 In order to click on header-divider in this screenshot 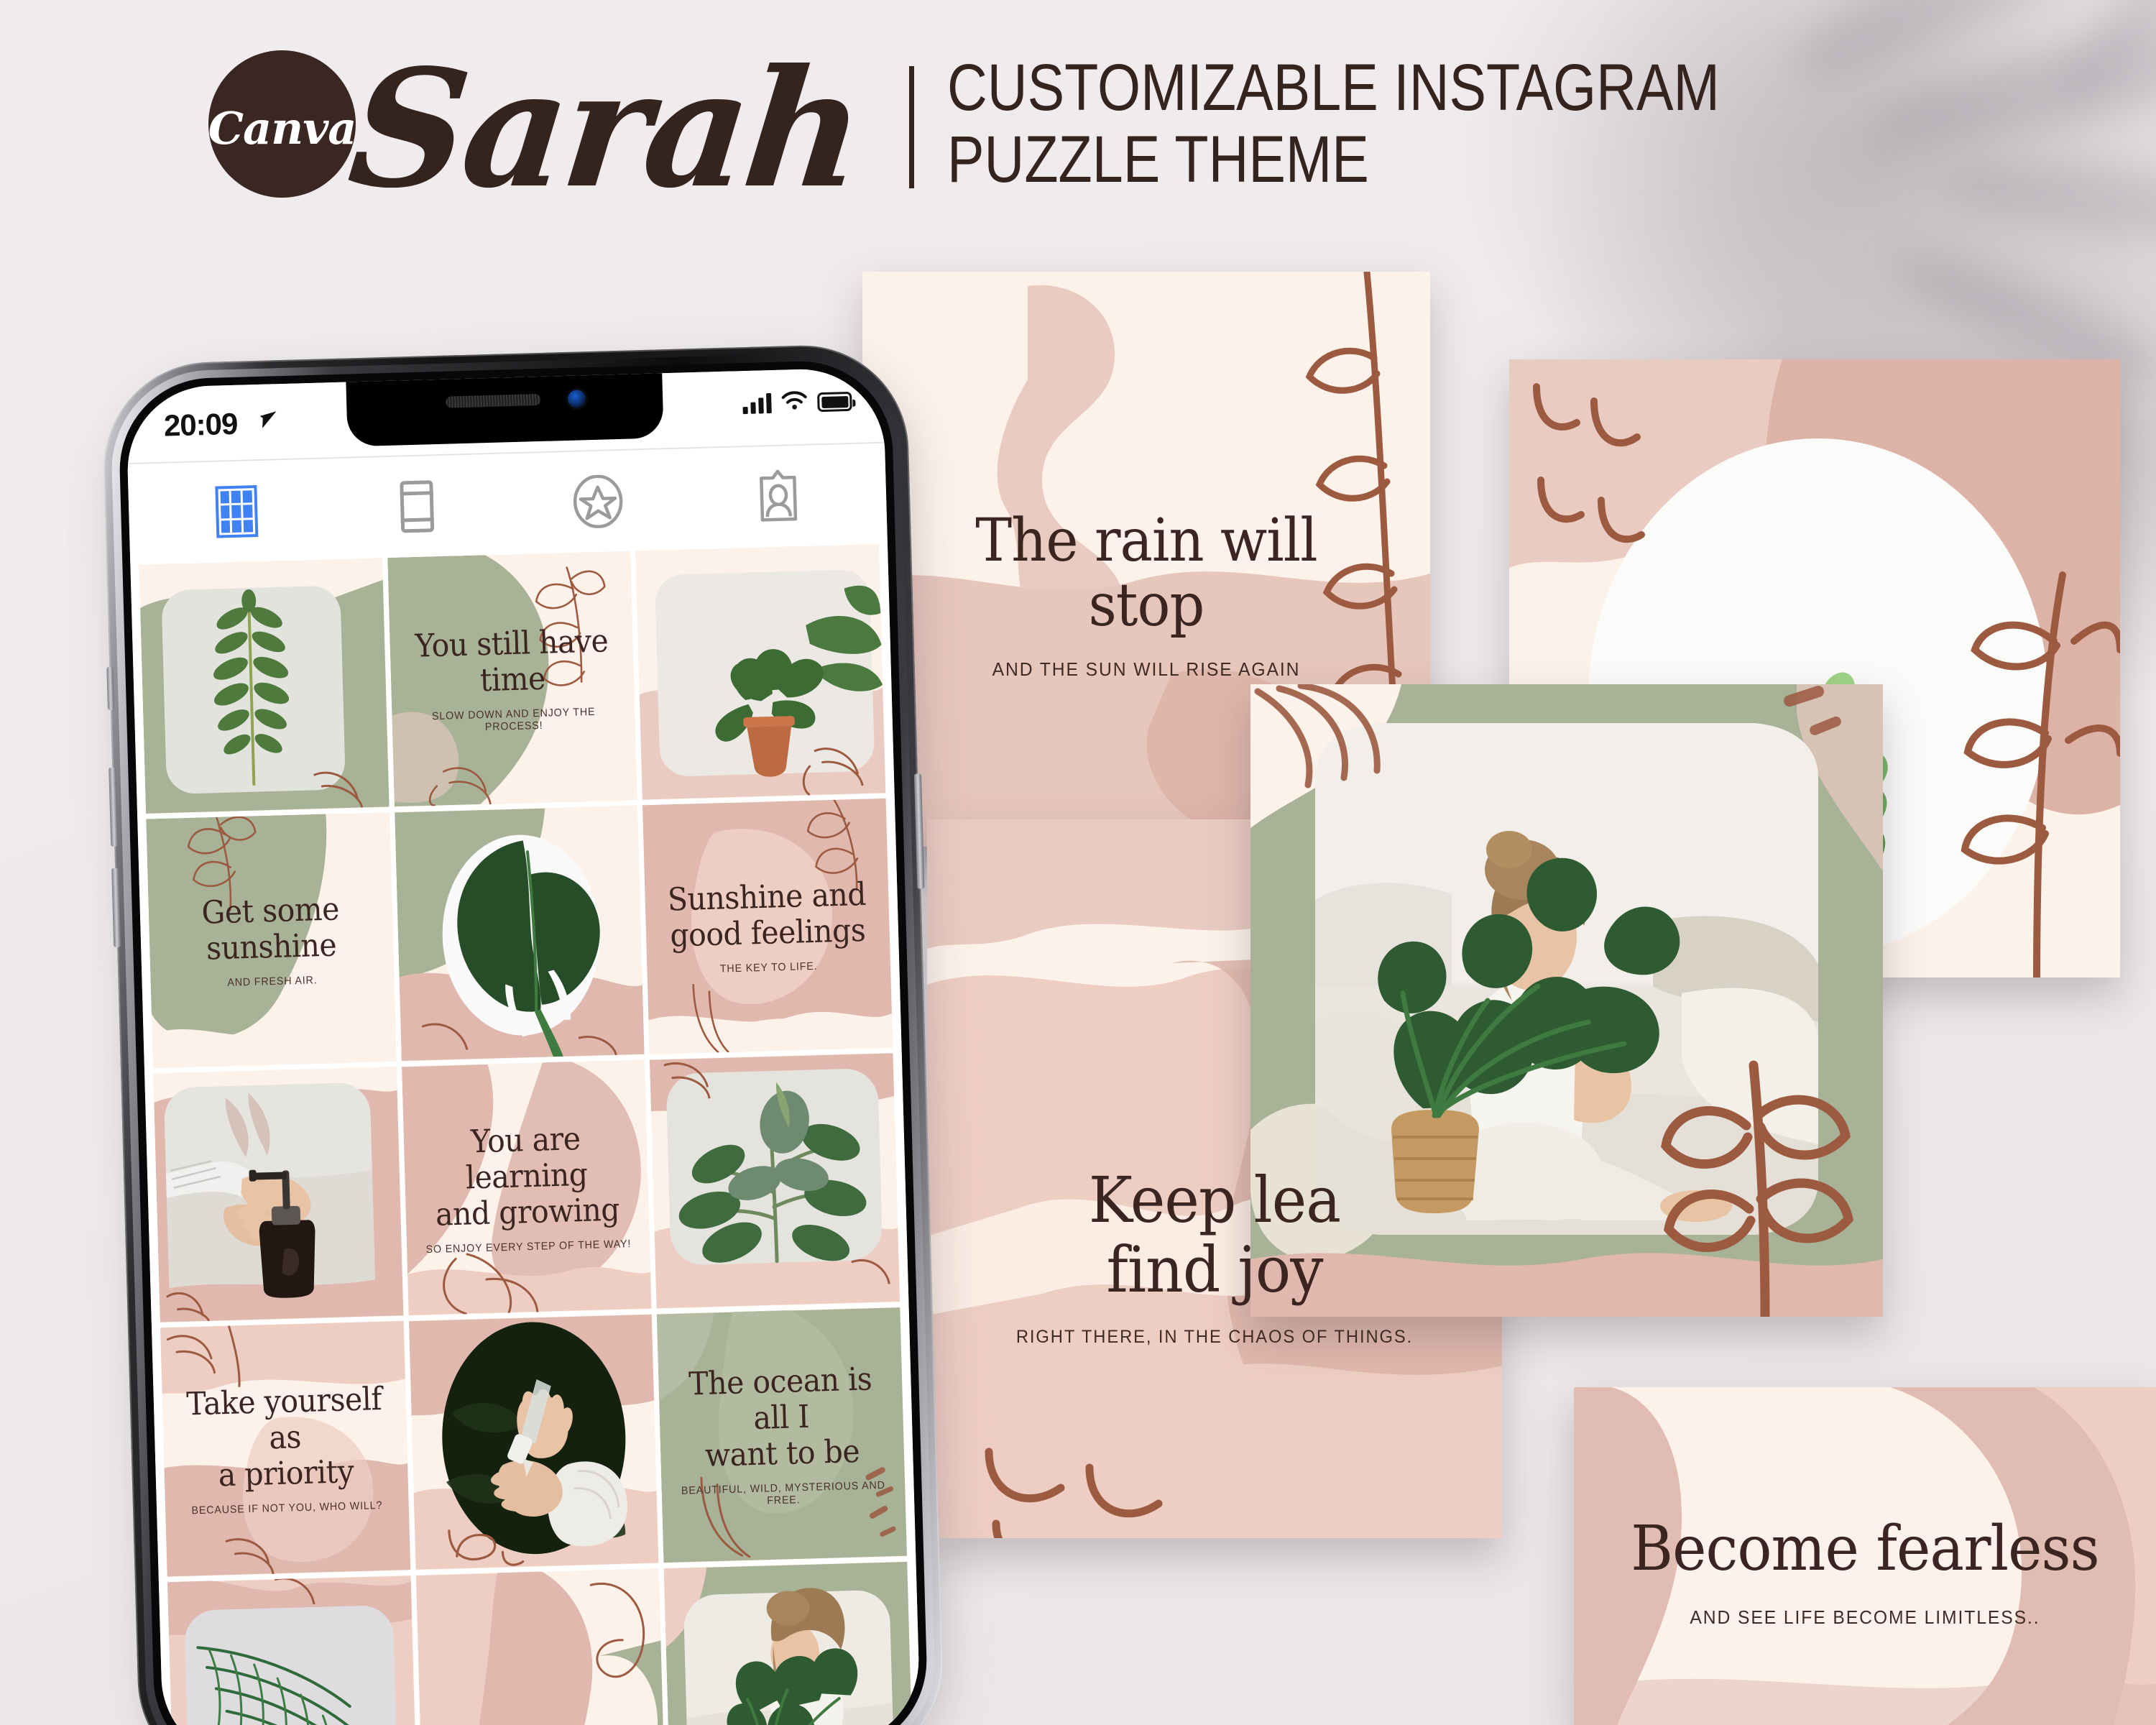, I will do `click(912, 126)`.